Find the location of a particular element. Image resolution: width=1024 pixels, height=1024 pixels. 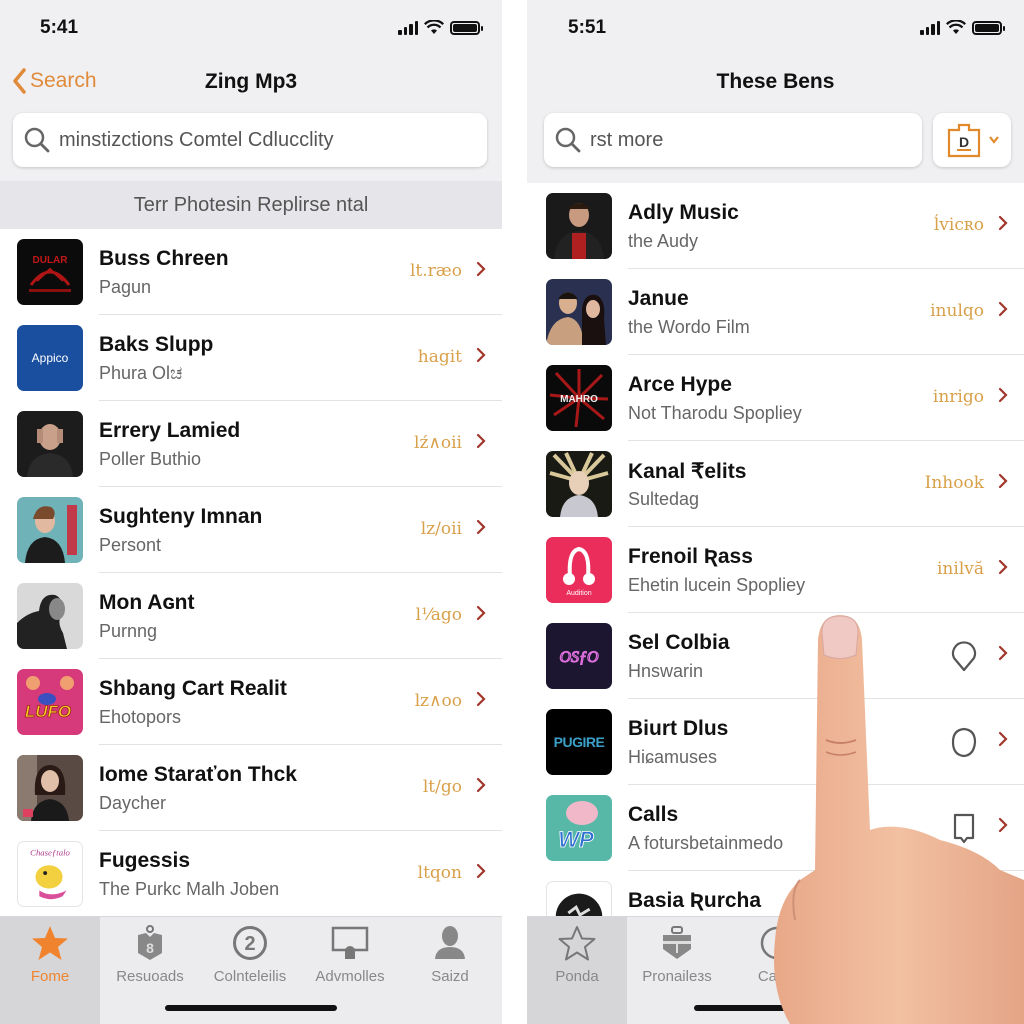

list-item: LUFO Shbang Cart Realit Ehotopors lz∧oo is located at coordinates (251, 702).